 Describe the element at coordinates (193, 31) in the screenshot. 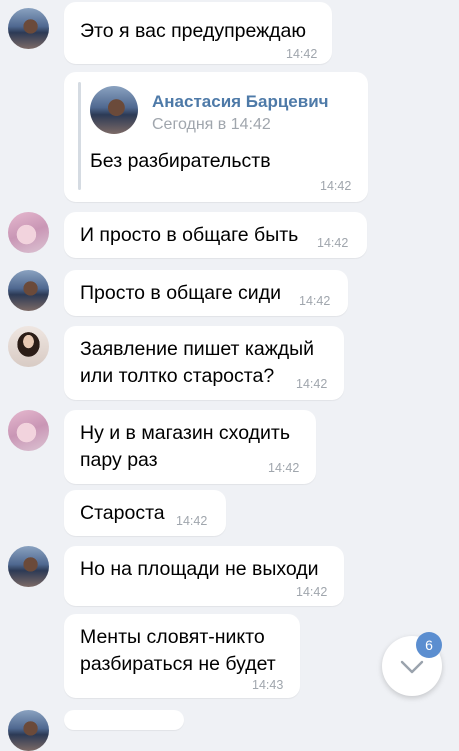

I see `message-text: Это я вас предупреждаю` at that location.